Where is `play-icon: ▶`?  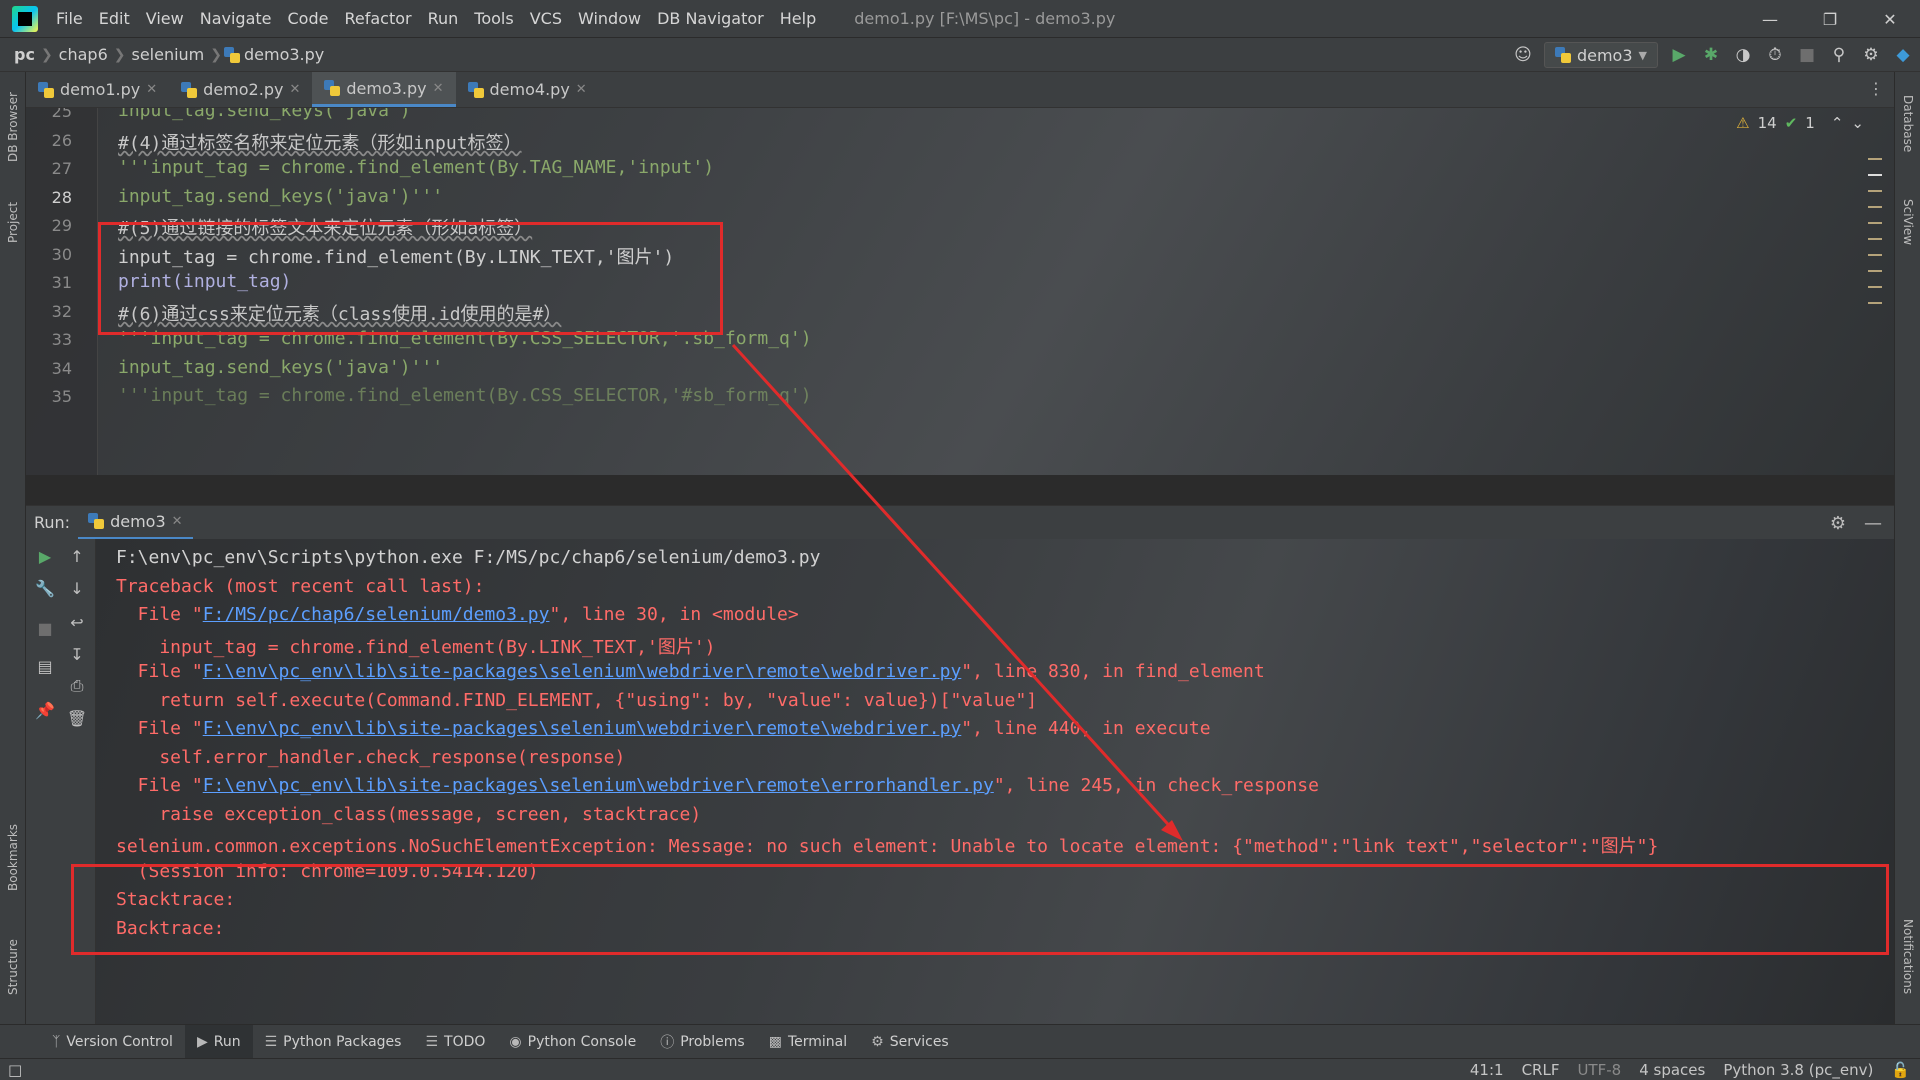 play-icon: ▶ is located at coordinates (202, 1041).